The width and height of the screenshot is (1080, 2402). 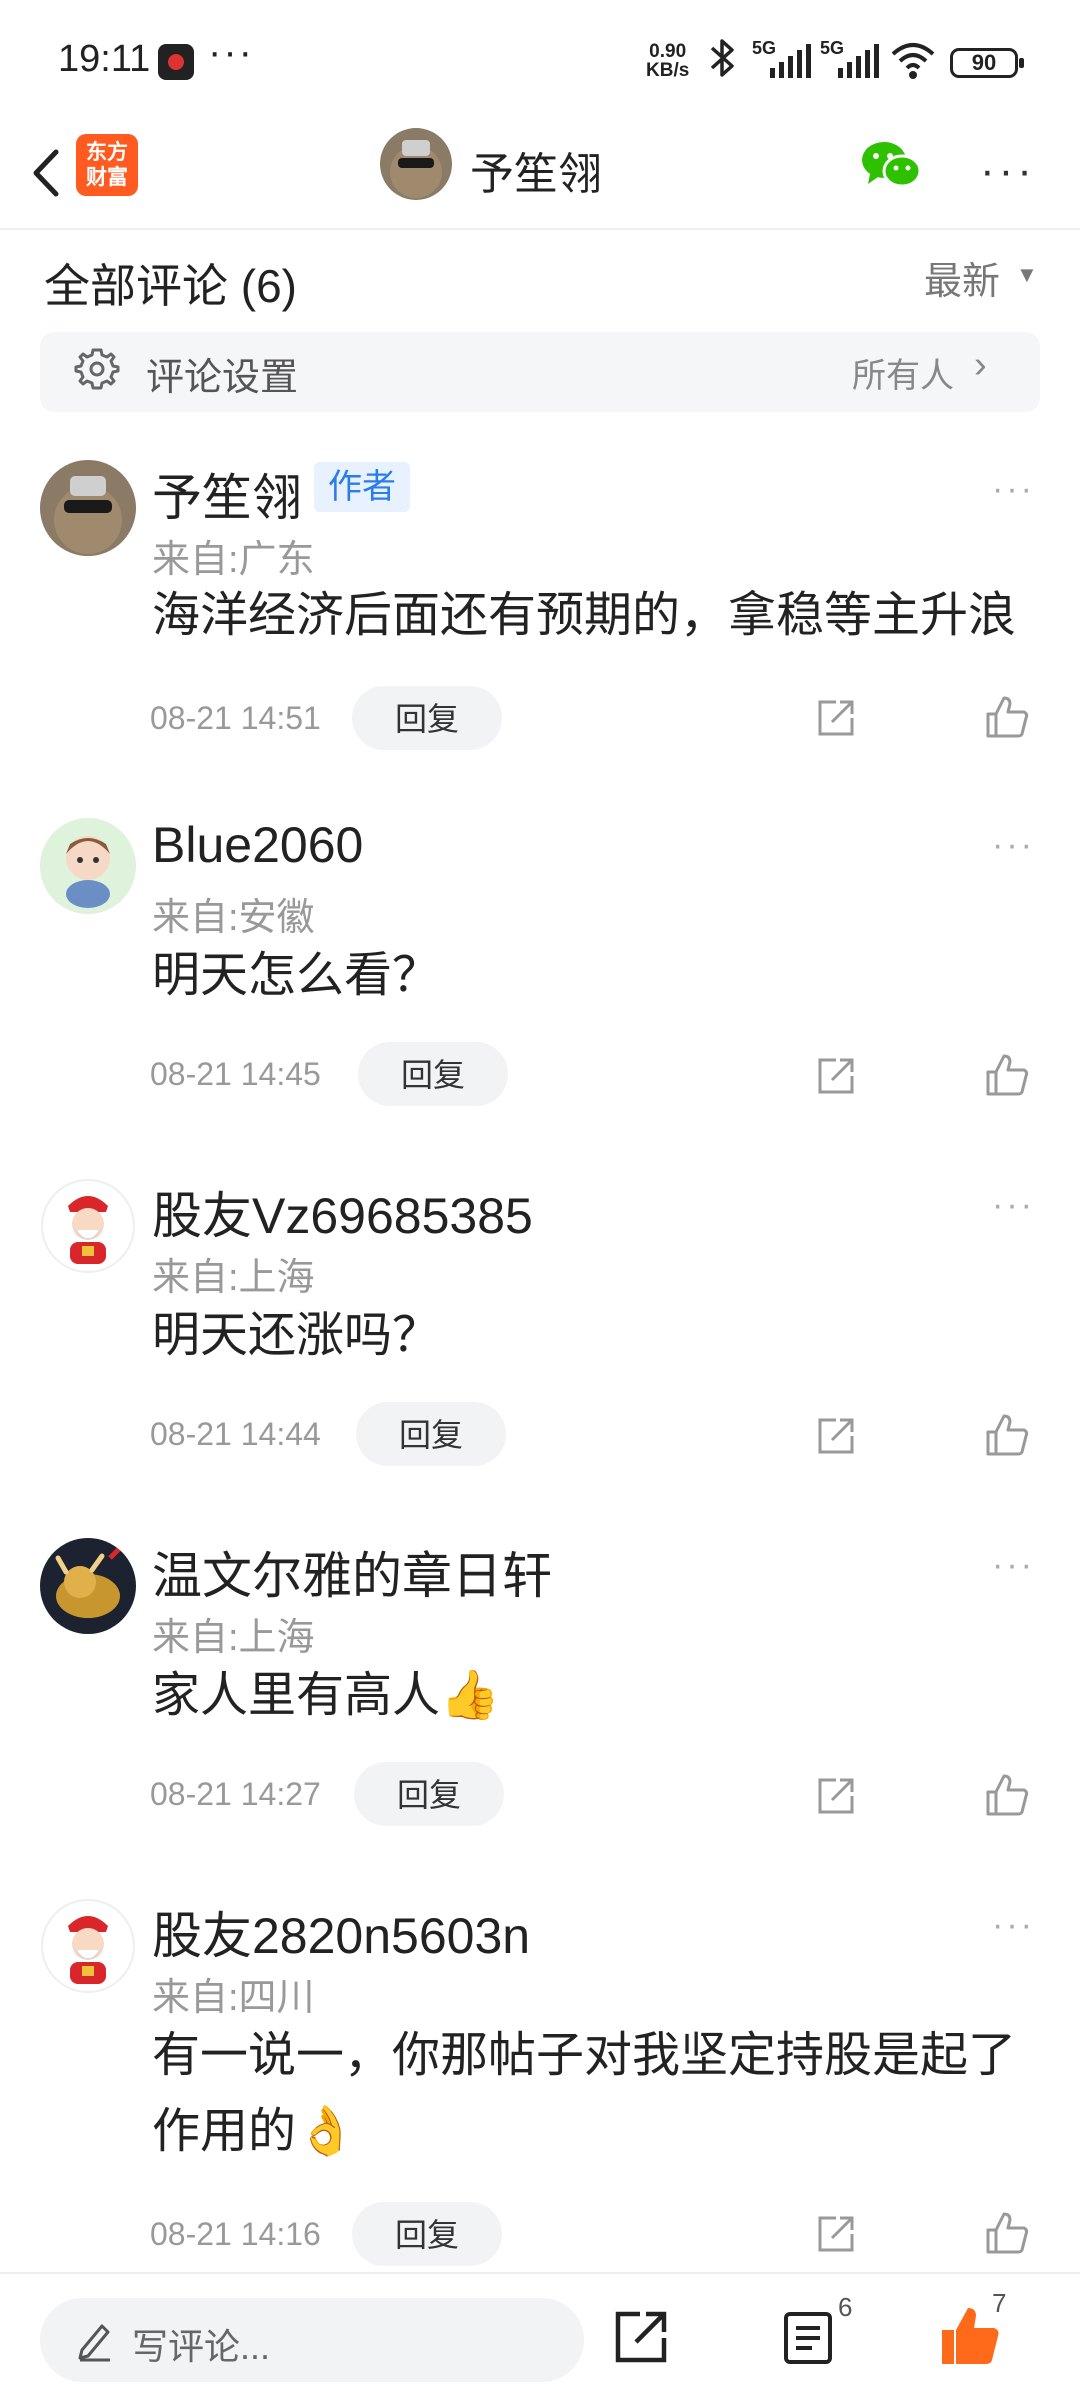 I want to click on comment-text: 海洋经济后面还有预期的，拿稳等主升浪, so click(x=584, y=615).